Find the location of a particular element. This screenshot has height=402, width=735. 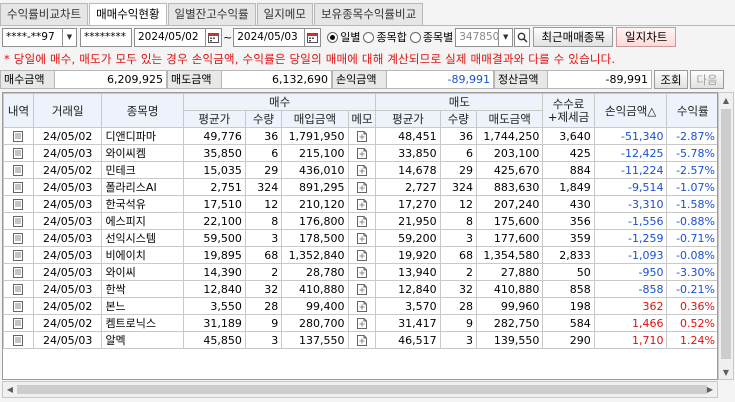

header-trade-date: 거래일 is located at coordinates (67, 110).